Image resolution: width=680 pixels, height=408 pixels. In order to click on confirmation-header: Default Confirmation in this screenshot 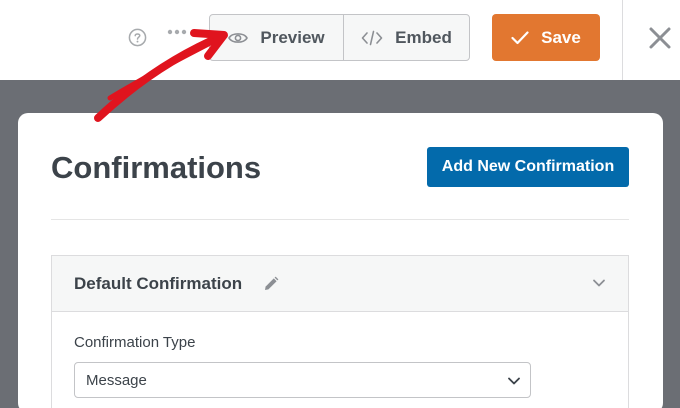, I will do `click(340, 284)`.